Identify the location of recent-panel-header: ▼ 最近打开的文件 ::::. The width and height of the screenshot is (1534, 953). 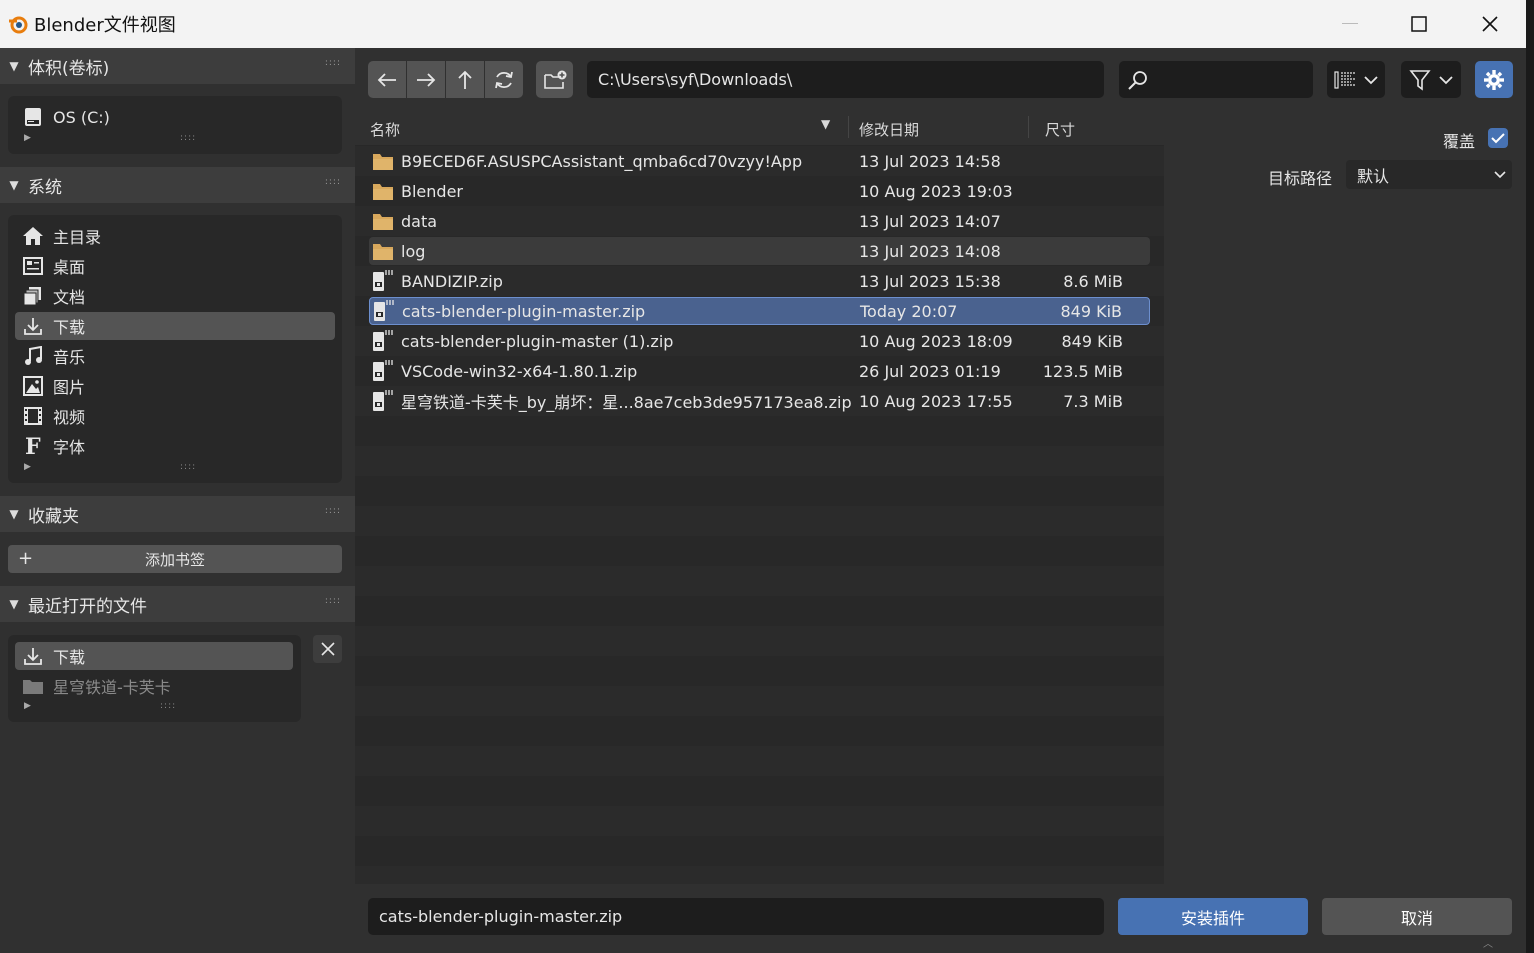
(177, 604).